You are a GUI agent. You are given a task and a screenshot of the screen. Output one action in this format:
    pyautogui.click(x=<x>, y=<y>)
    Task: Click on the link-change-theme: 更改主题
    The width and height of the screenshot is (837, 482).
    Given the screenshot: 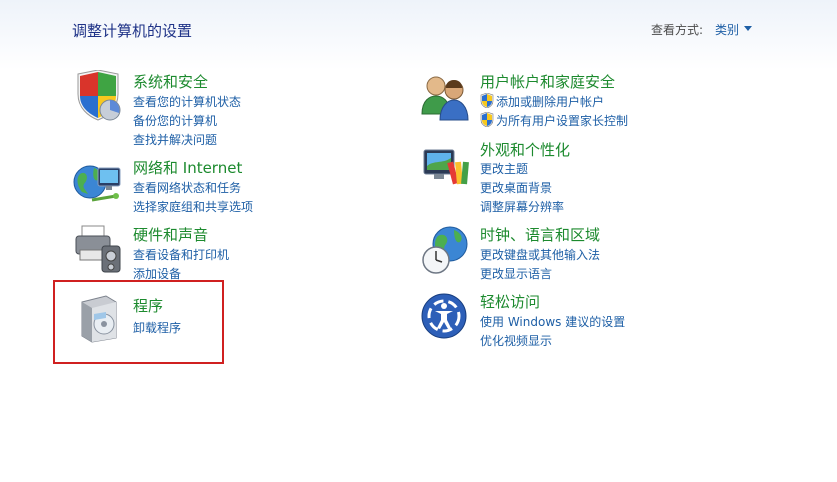 What is the action you would take?
    pyautogui.click(x=504, y=168)
    